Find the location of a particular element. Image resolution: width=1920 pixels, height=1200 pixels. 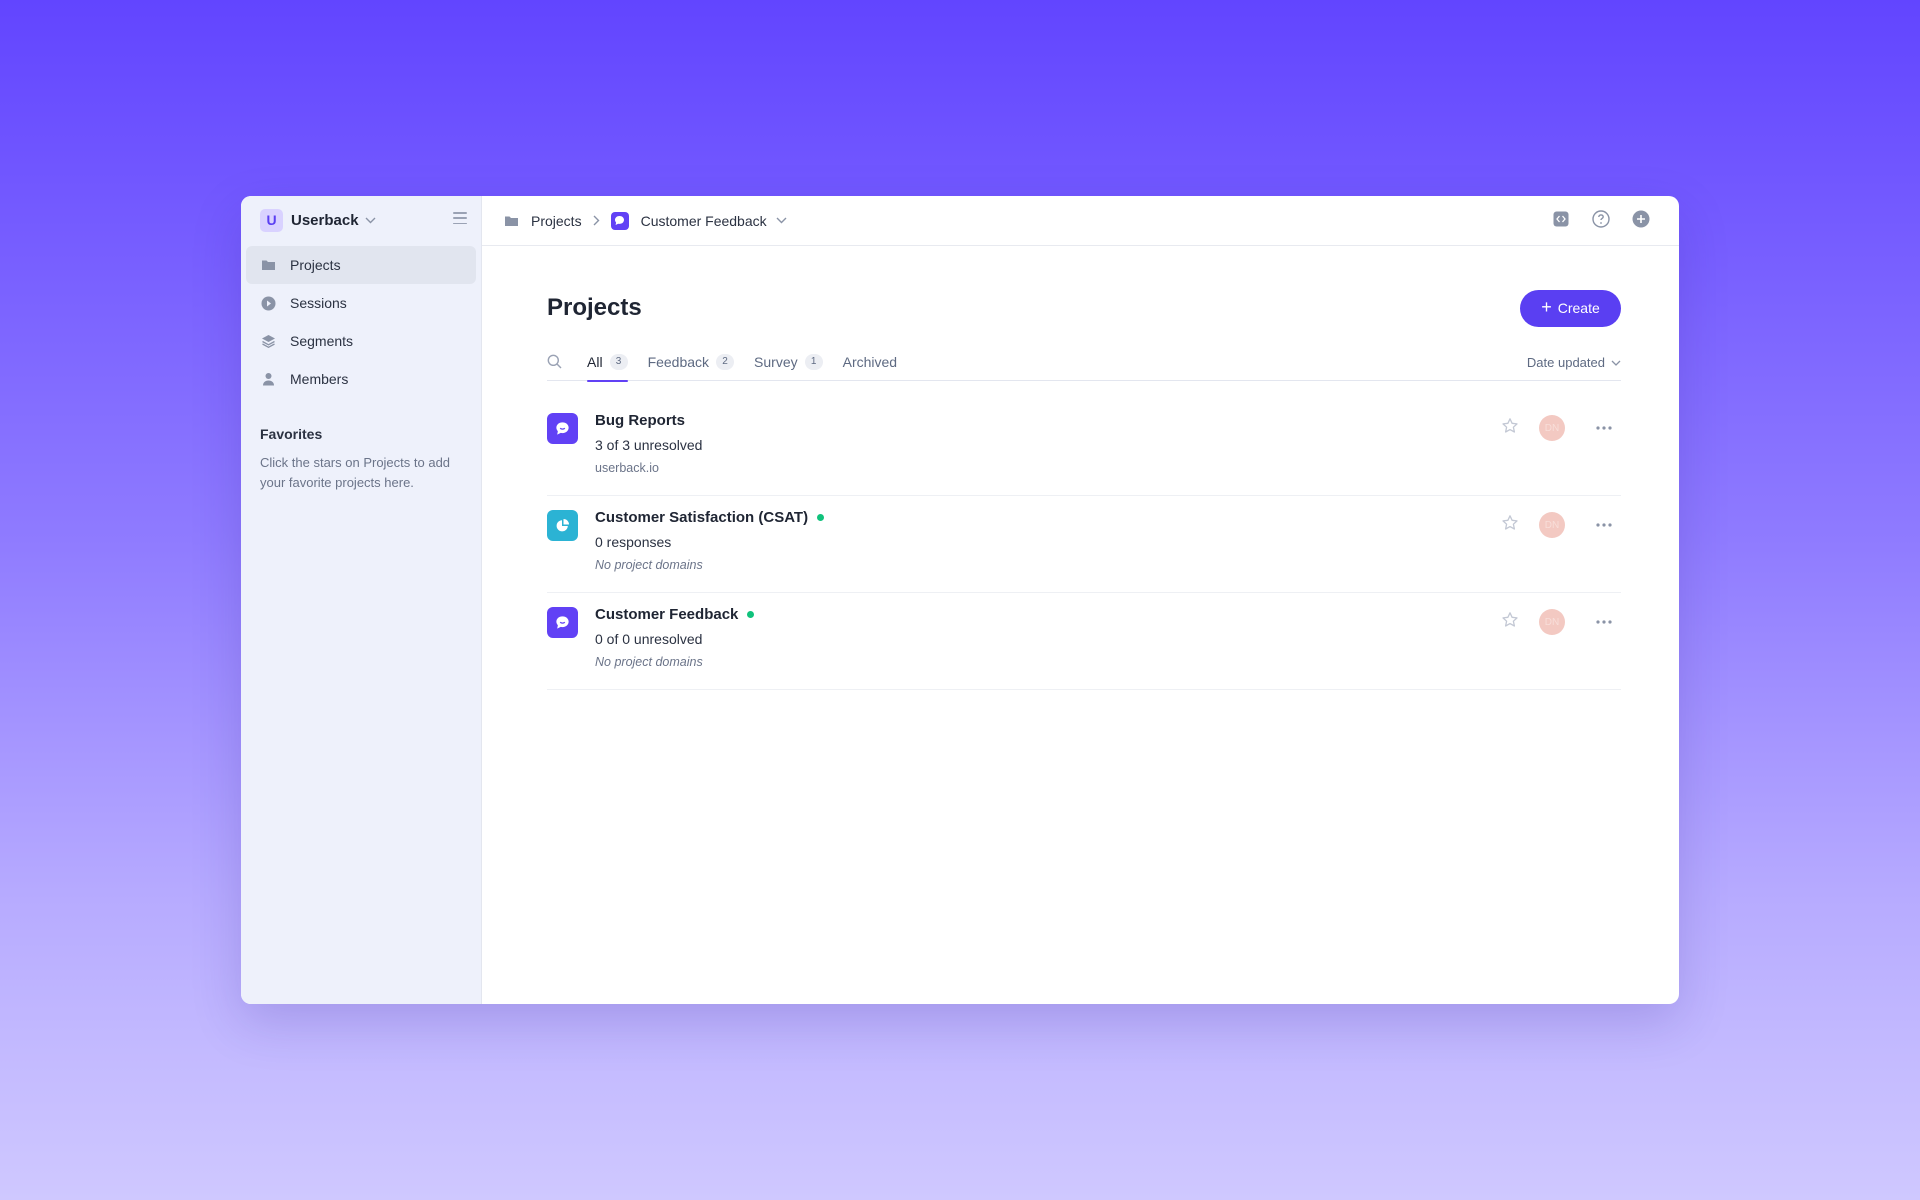

add-circle-icon is located at coordinates (1641, 219).